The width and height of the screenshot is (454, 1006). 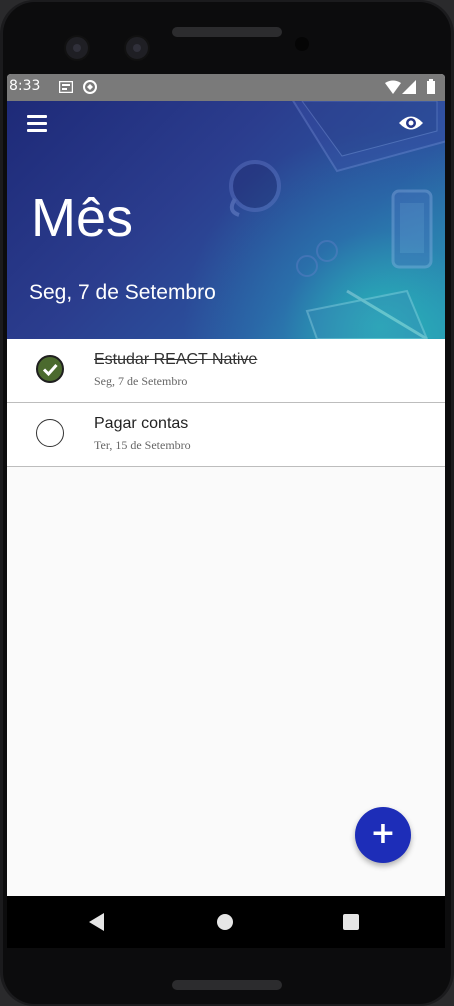 What do you see at coordinates (226, 87) in the screenshot?
I see `status-bar: 8:33` at bounding box center [226, 87].